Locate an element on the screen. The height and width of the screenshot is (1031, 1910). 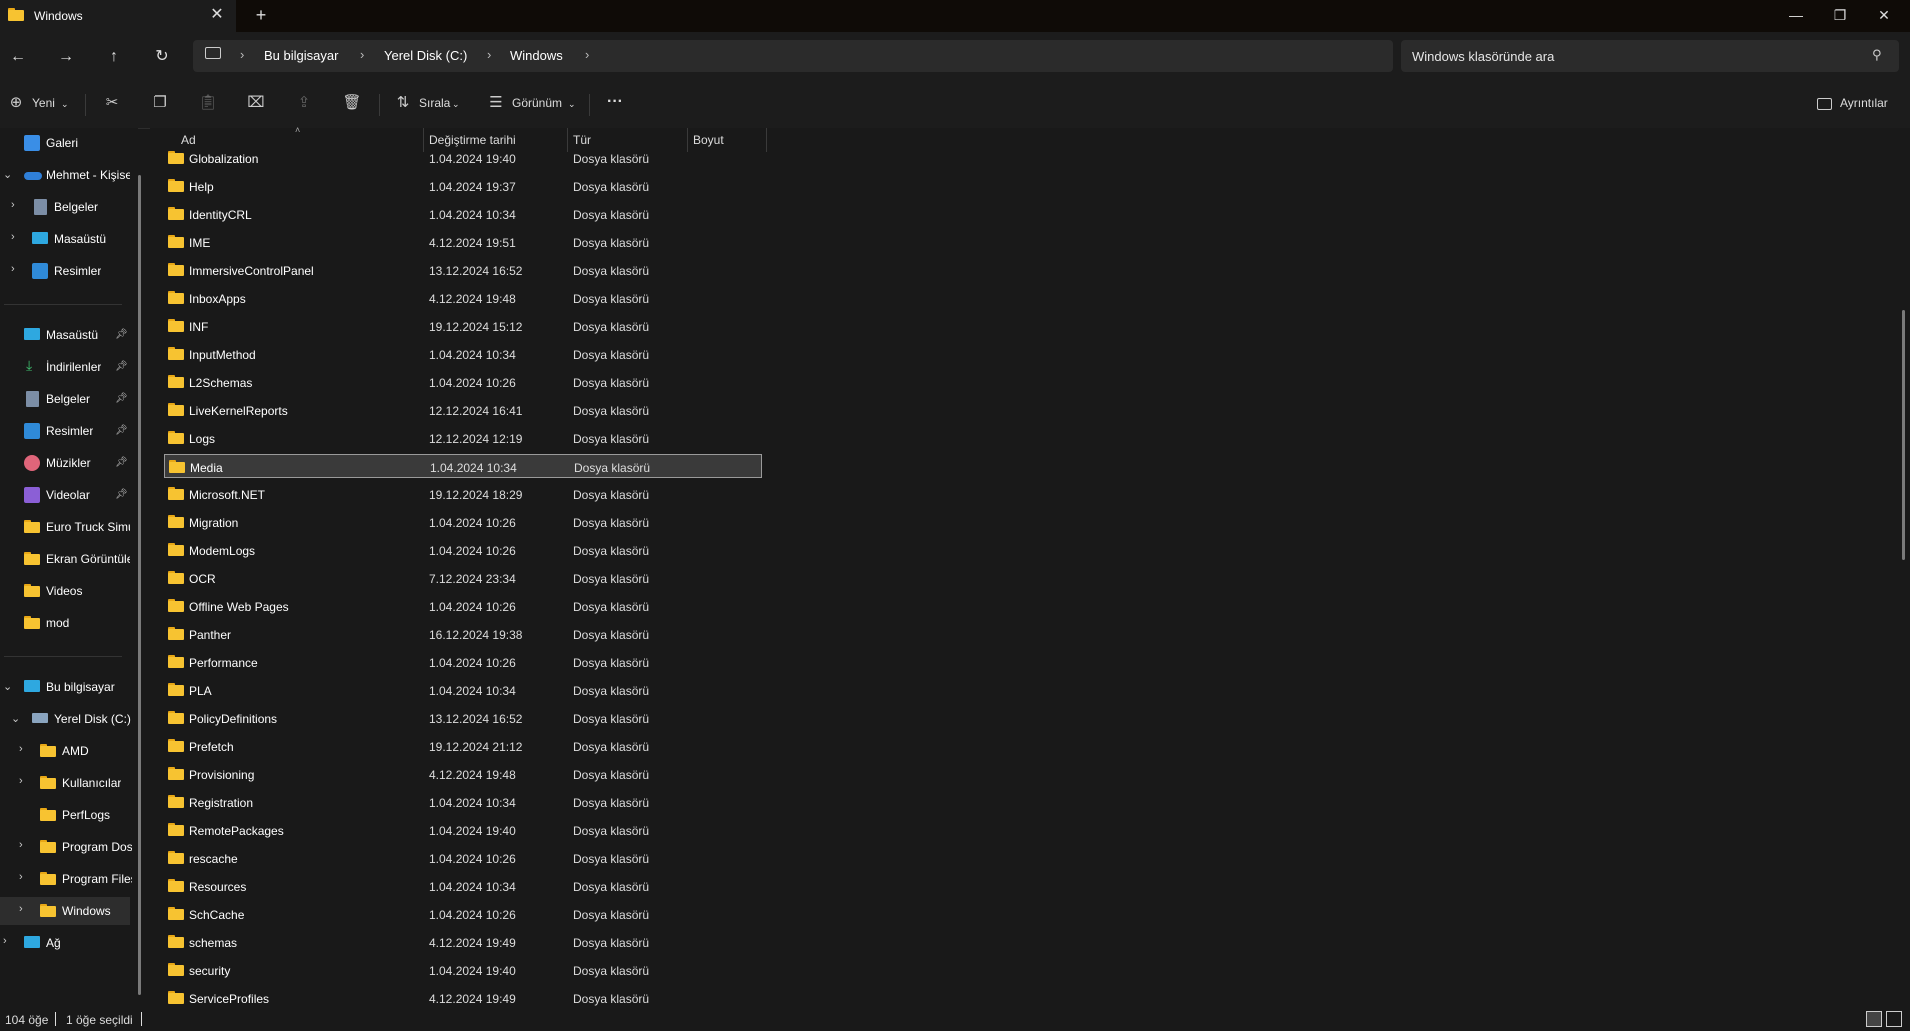
sidebar-item-euro-truck: Euro Truck Simulator is located at coordinates (69, 527).